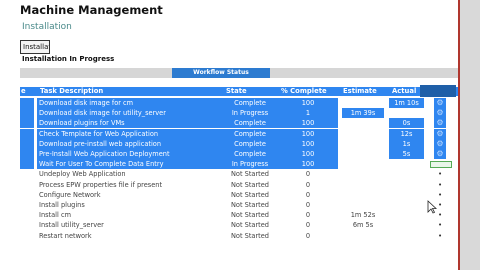 This screenshot has height=270, width=480. I want to click on col-header-state: State, so click(236, 91).